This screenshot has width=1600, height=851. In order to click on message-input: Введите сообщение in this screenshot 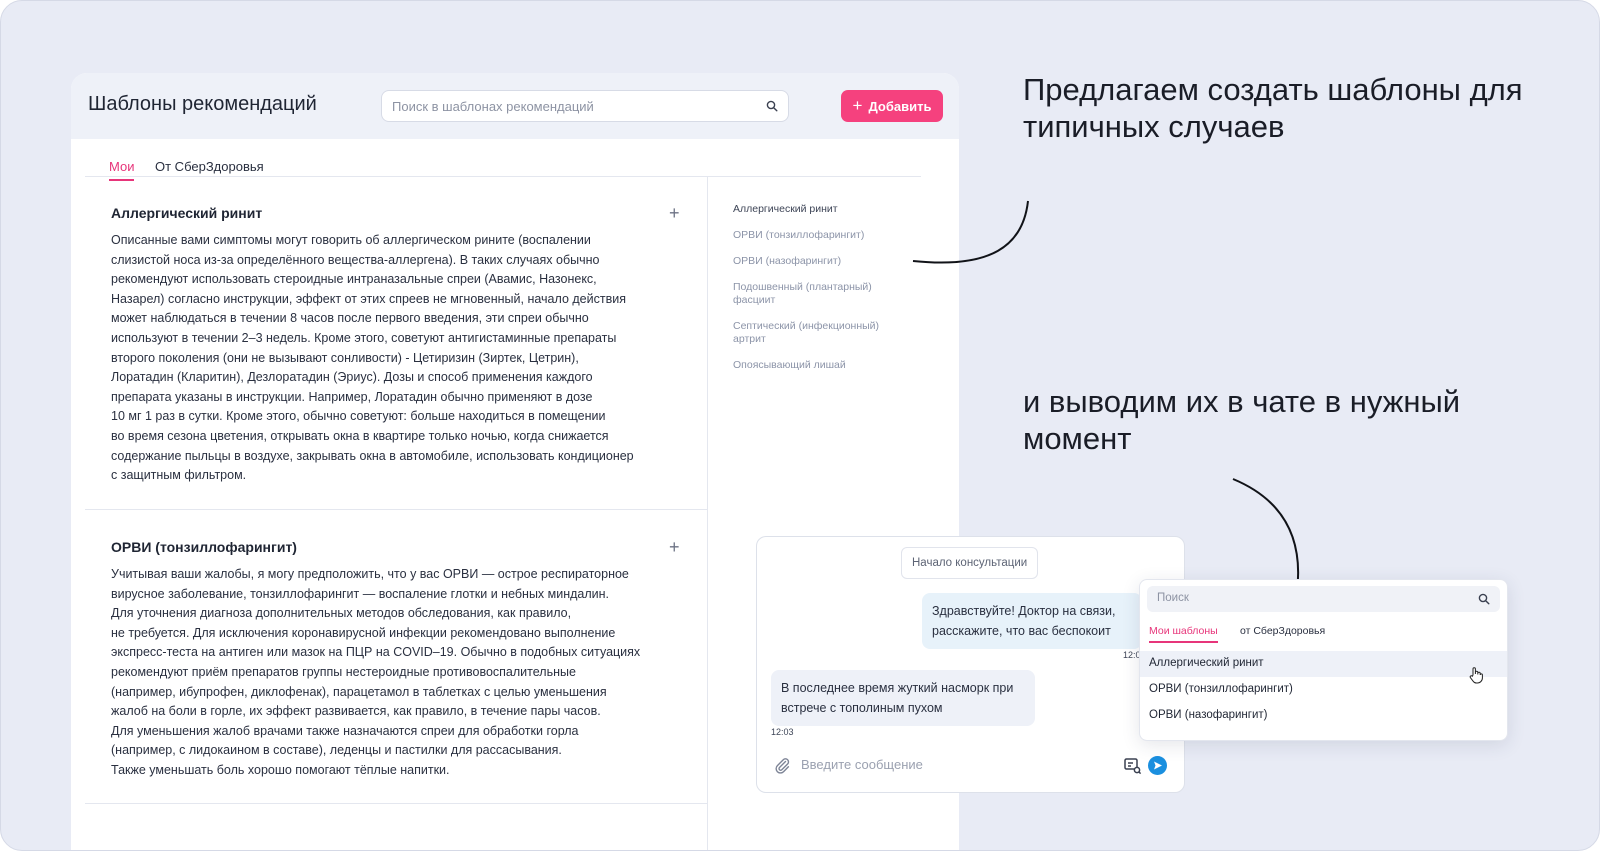, I will do `click(862, 764)`.